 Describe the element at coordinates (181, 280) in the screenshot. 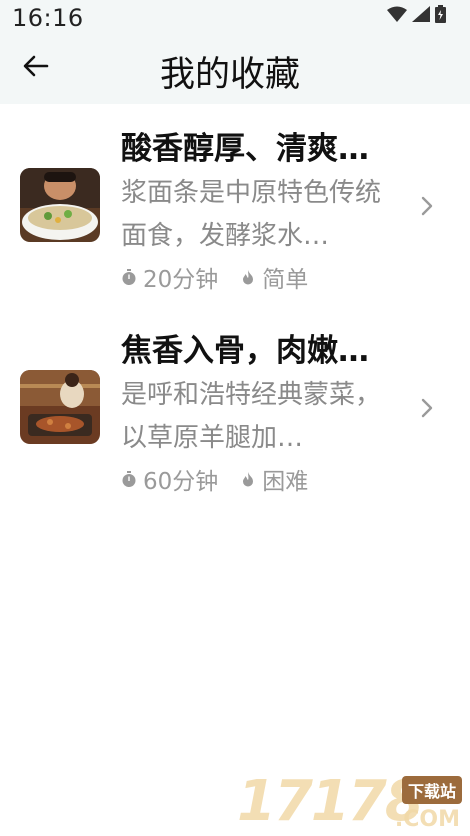

I see `cook-time-label: 20分钟` at that location.